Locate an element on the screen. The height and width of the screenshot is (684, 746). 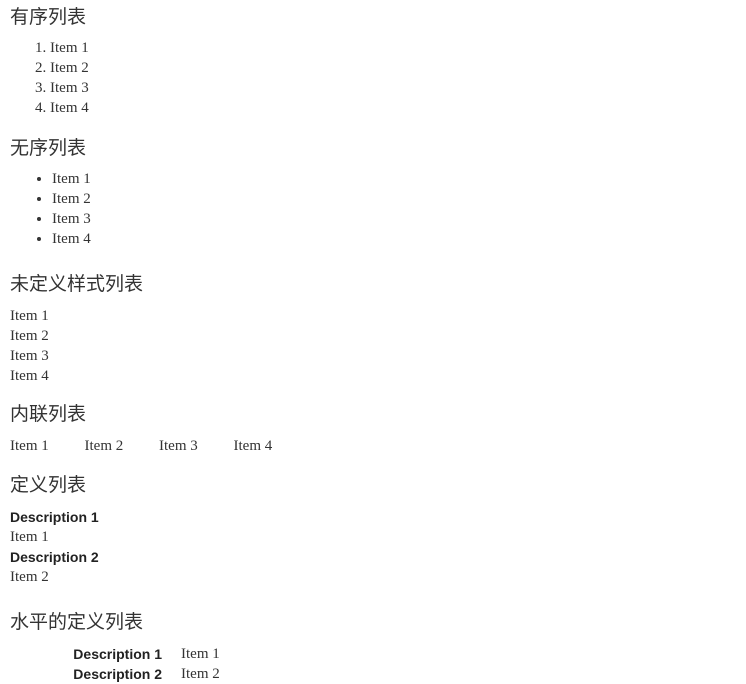
unstyled-list: Item 1 Item 2 Item 3 Item 4 is located at coordinates (373, 346).